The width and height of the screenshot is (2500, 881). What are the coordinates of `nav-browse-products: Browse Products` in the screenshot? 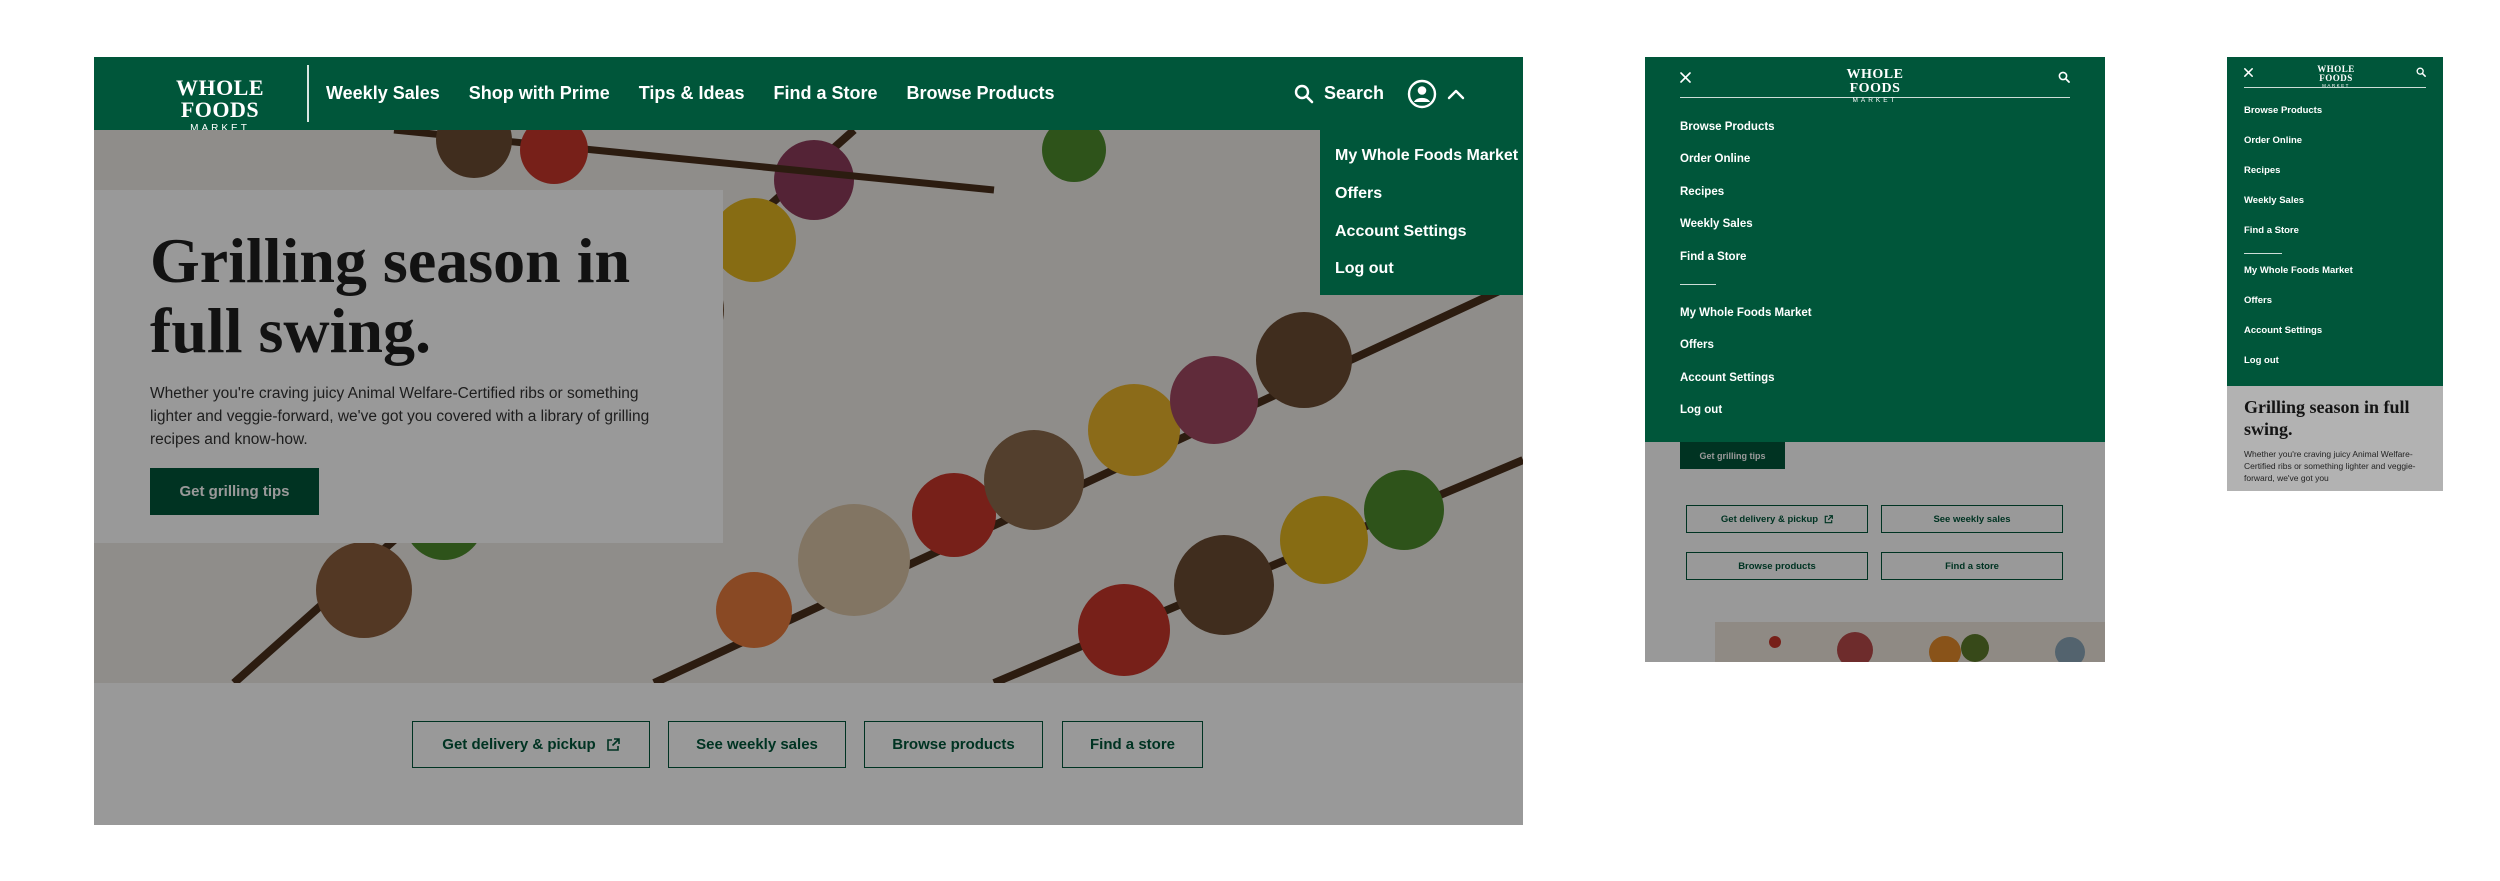 It's located at (981, 93).